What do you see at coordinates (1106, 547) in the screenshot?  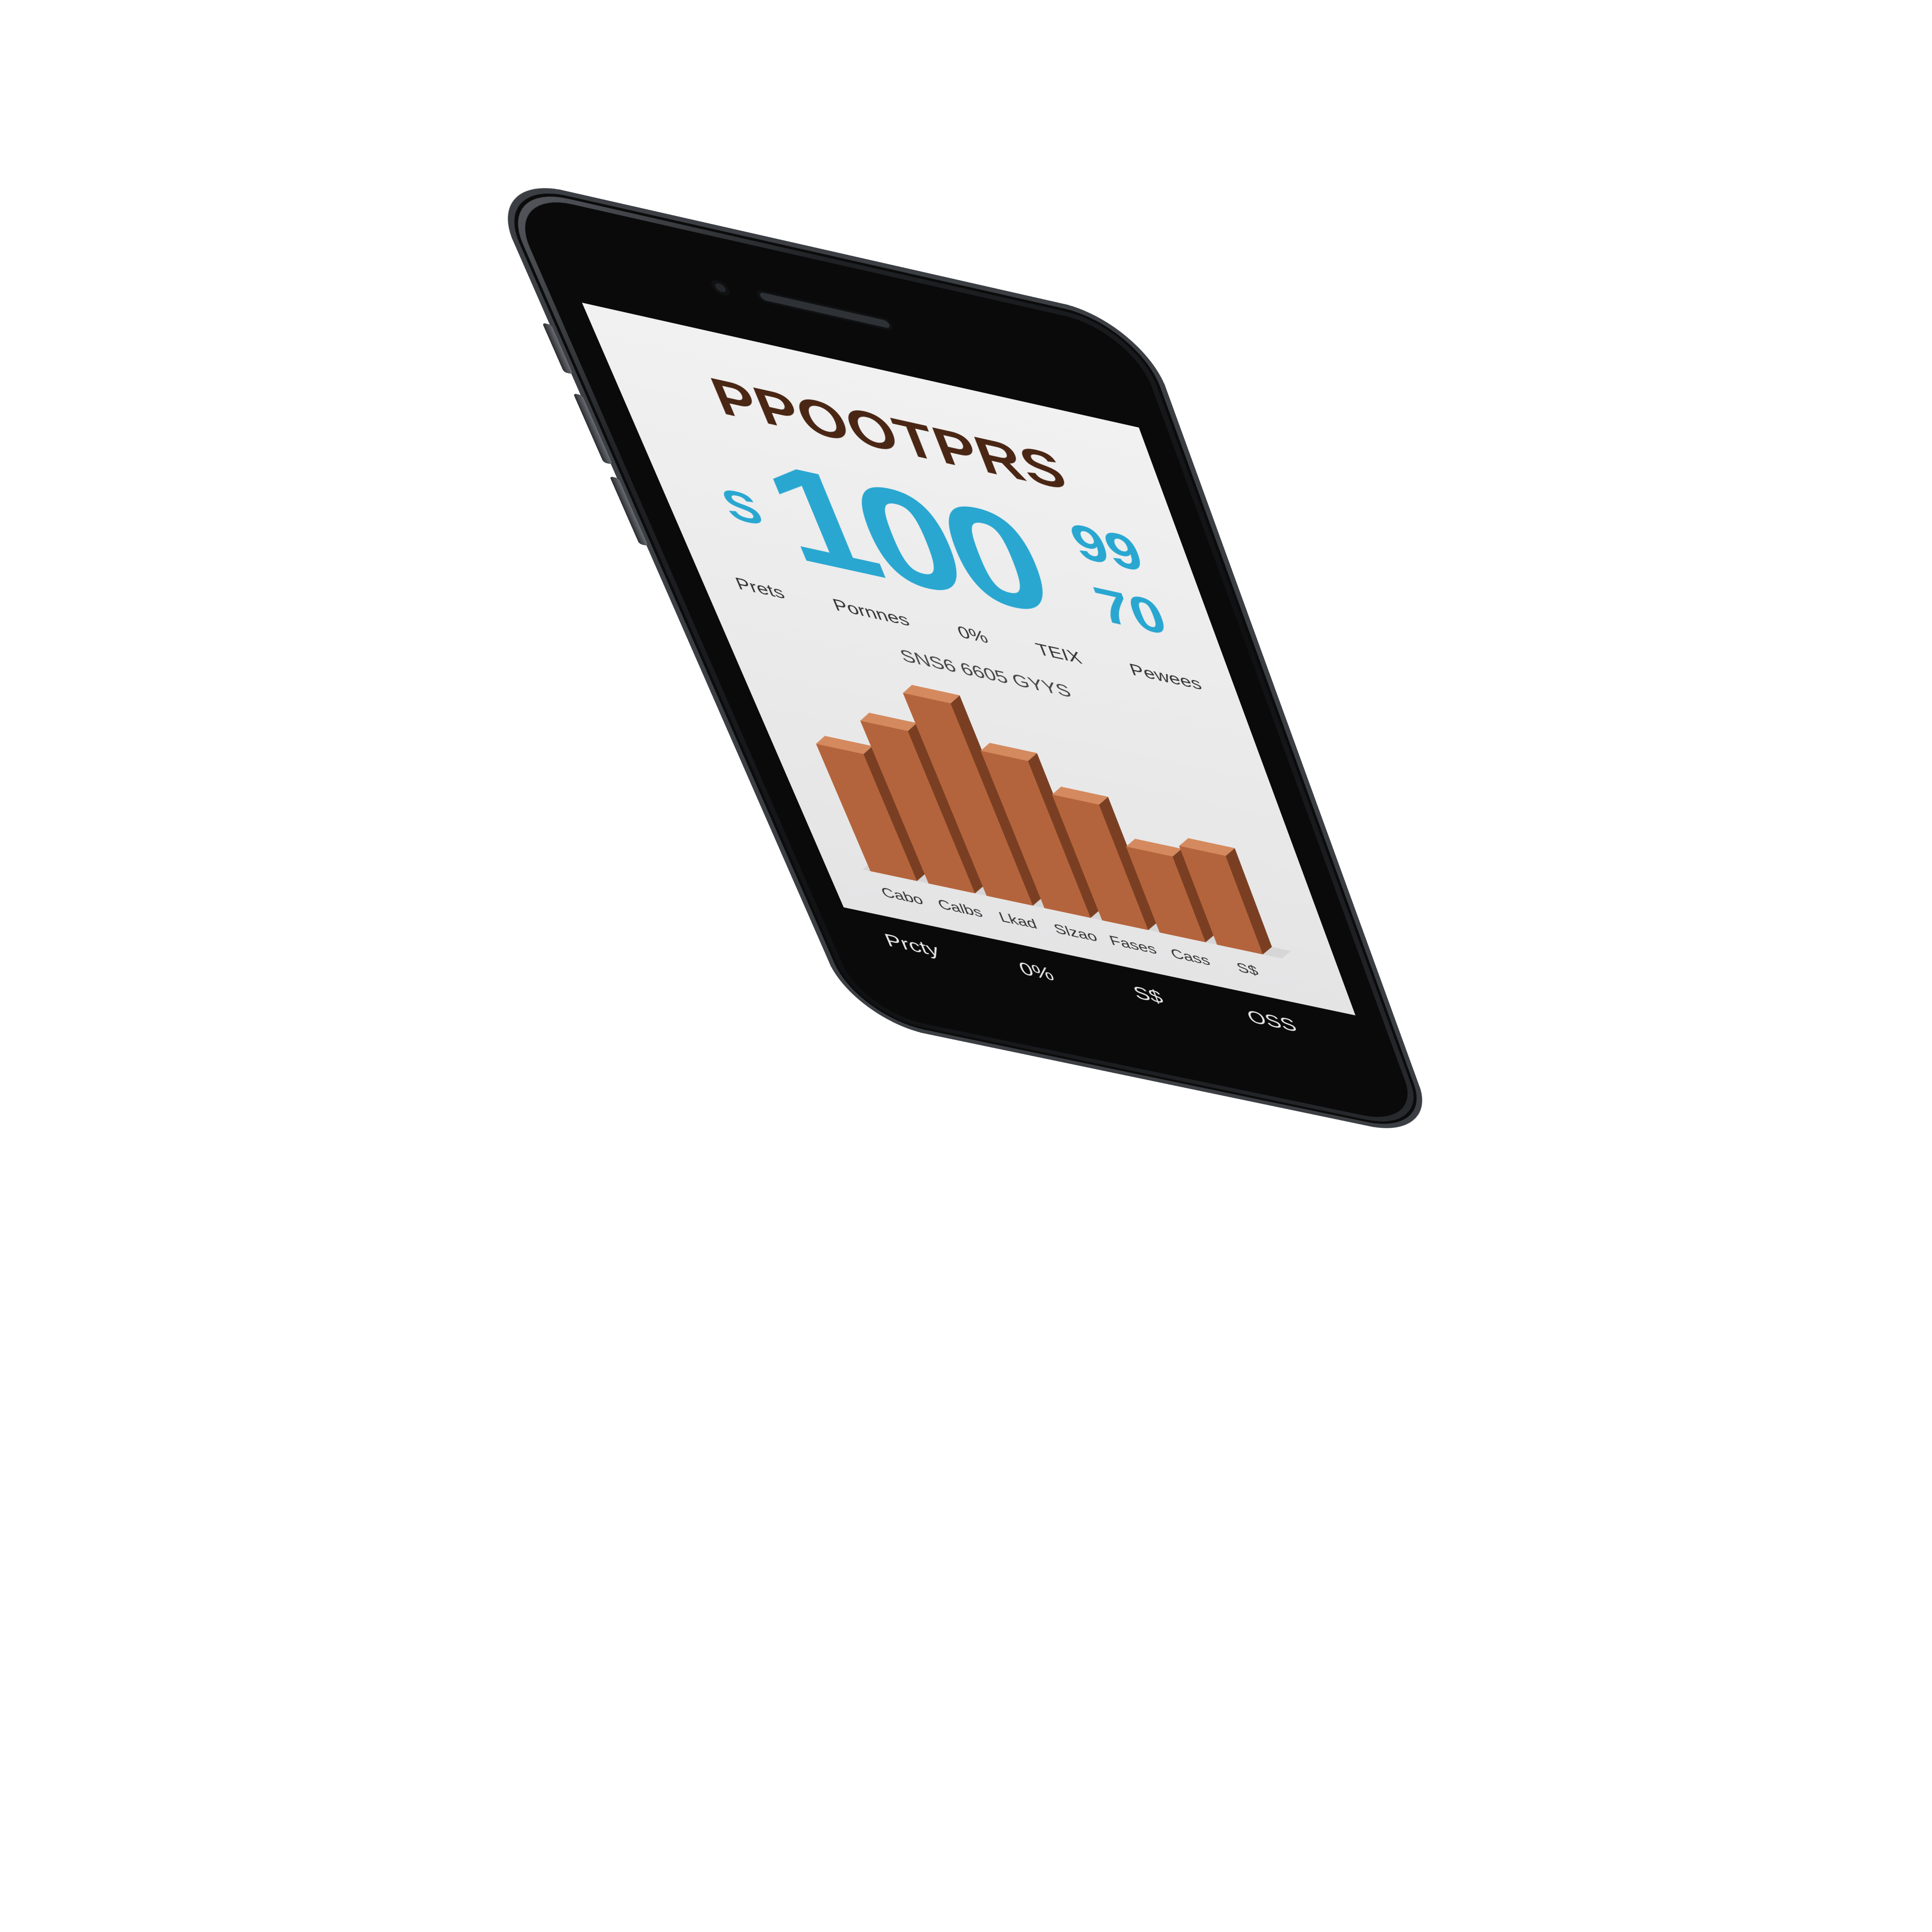 I see `value-superscript: 99` at bounding box center [1106, 547].